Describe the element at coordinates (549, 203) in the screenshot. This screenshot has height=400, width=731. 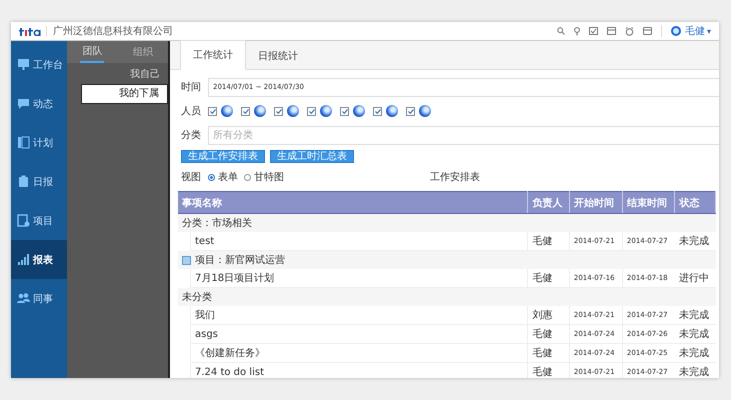
I see `column-header: 负责人` at that location.